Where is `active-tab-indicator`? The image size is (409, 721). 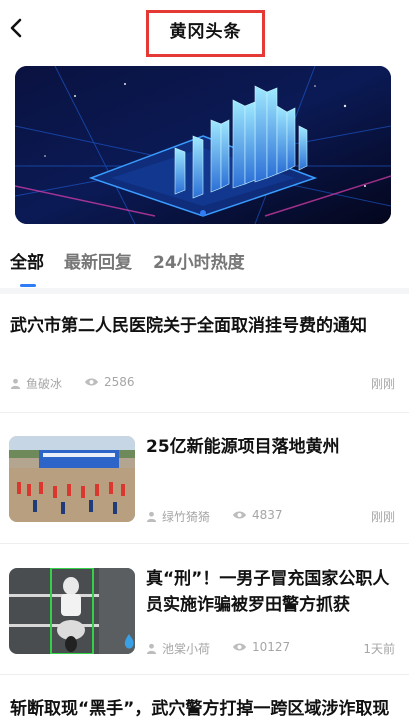
active-tab-indicator is located at coordinates (28, 285).